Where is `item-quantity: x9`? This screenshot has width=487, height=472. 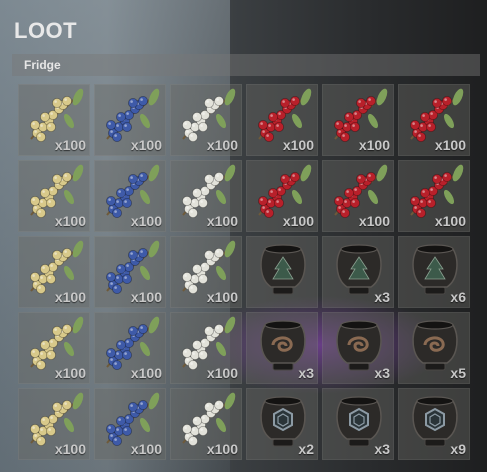 item-quantity: x9 is located at coordinates (458, 449).